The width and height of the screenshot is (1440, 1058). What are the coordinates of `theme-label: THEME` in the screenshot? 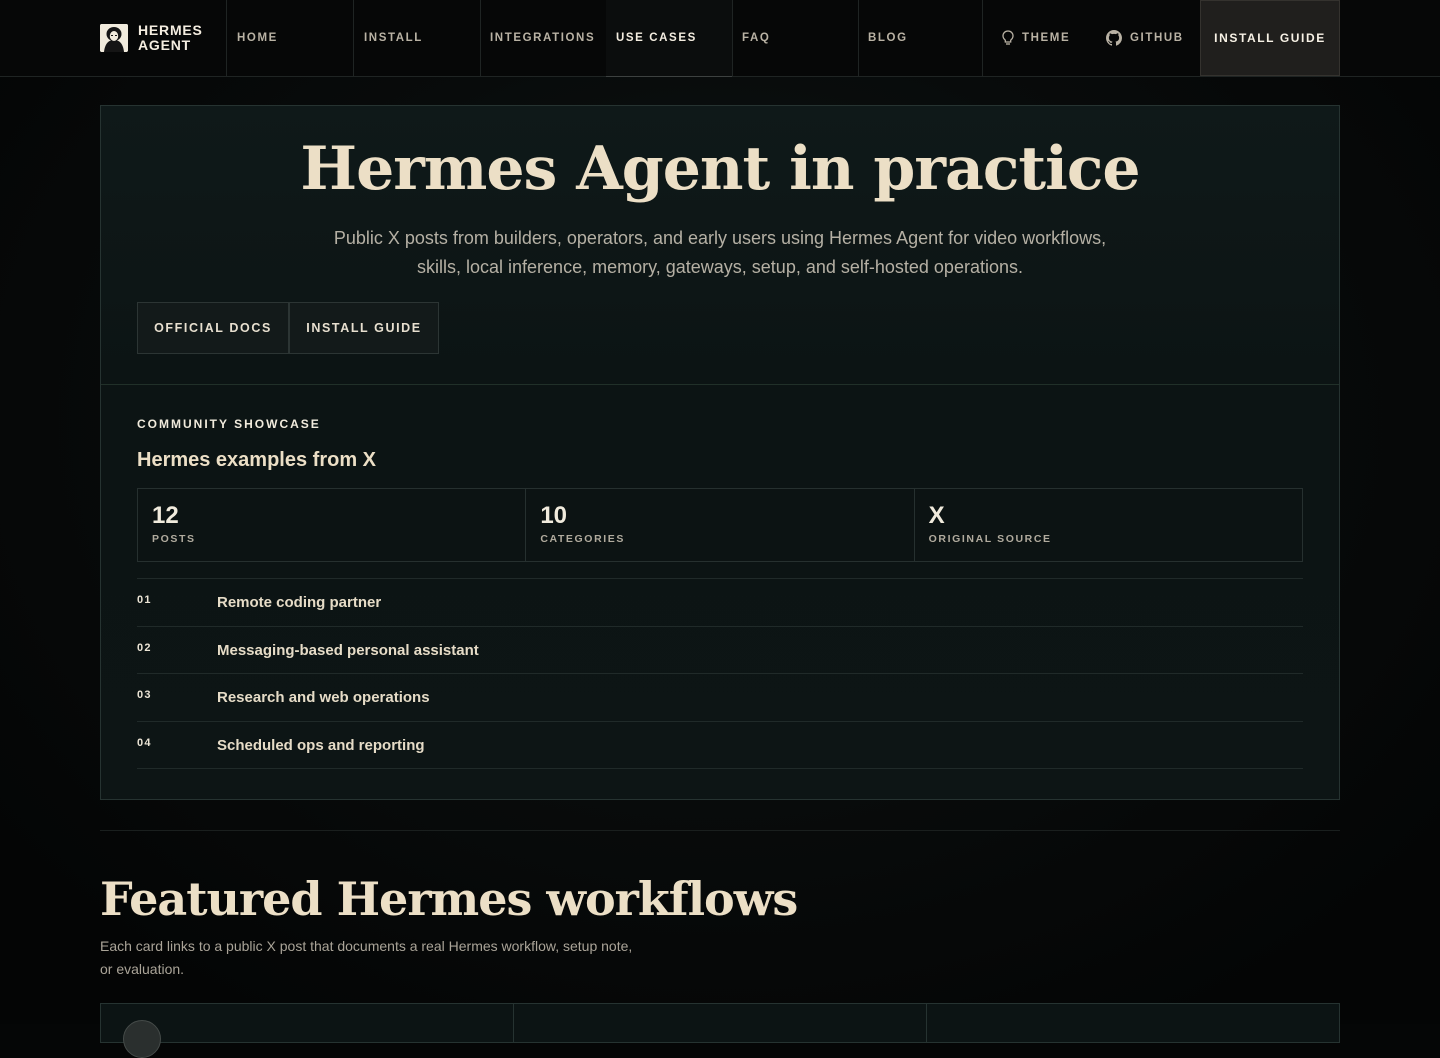 It's located at (1046, 38).